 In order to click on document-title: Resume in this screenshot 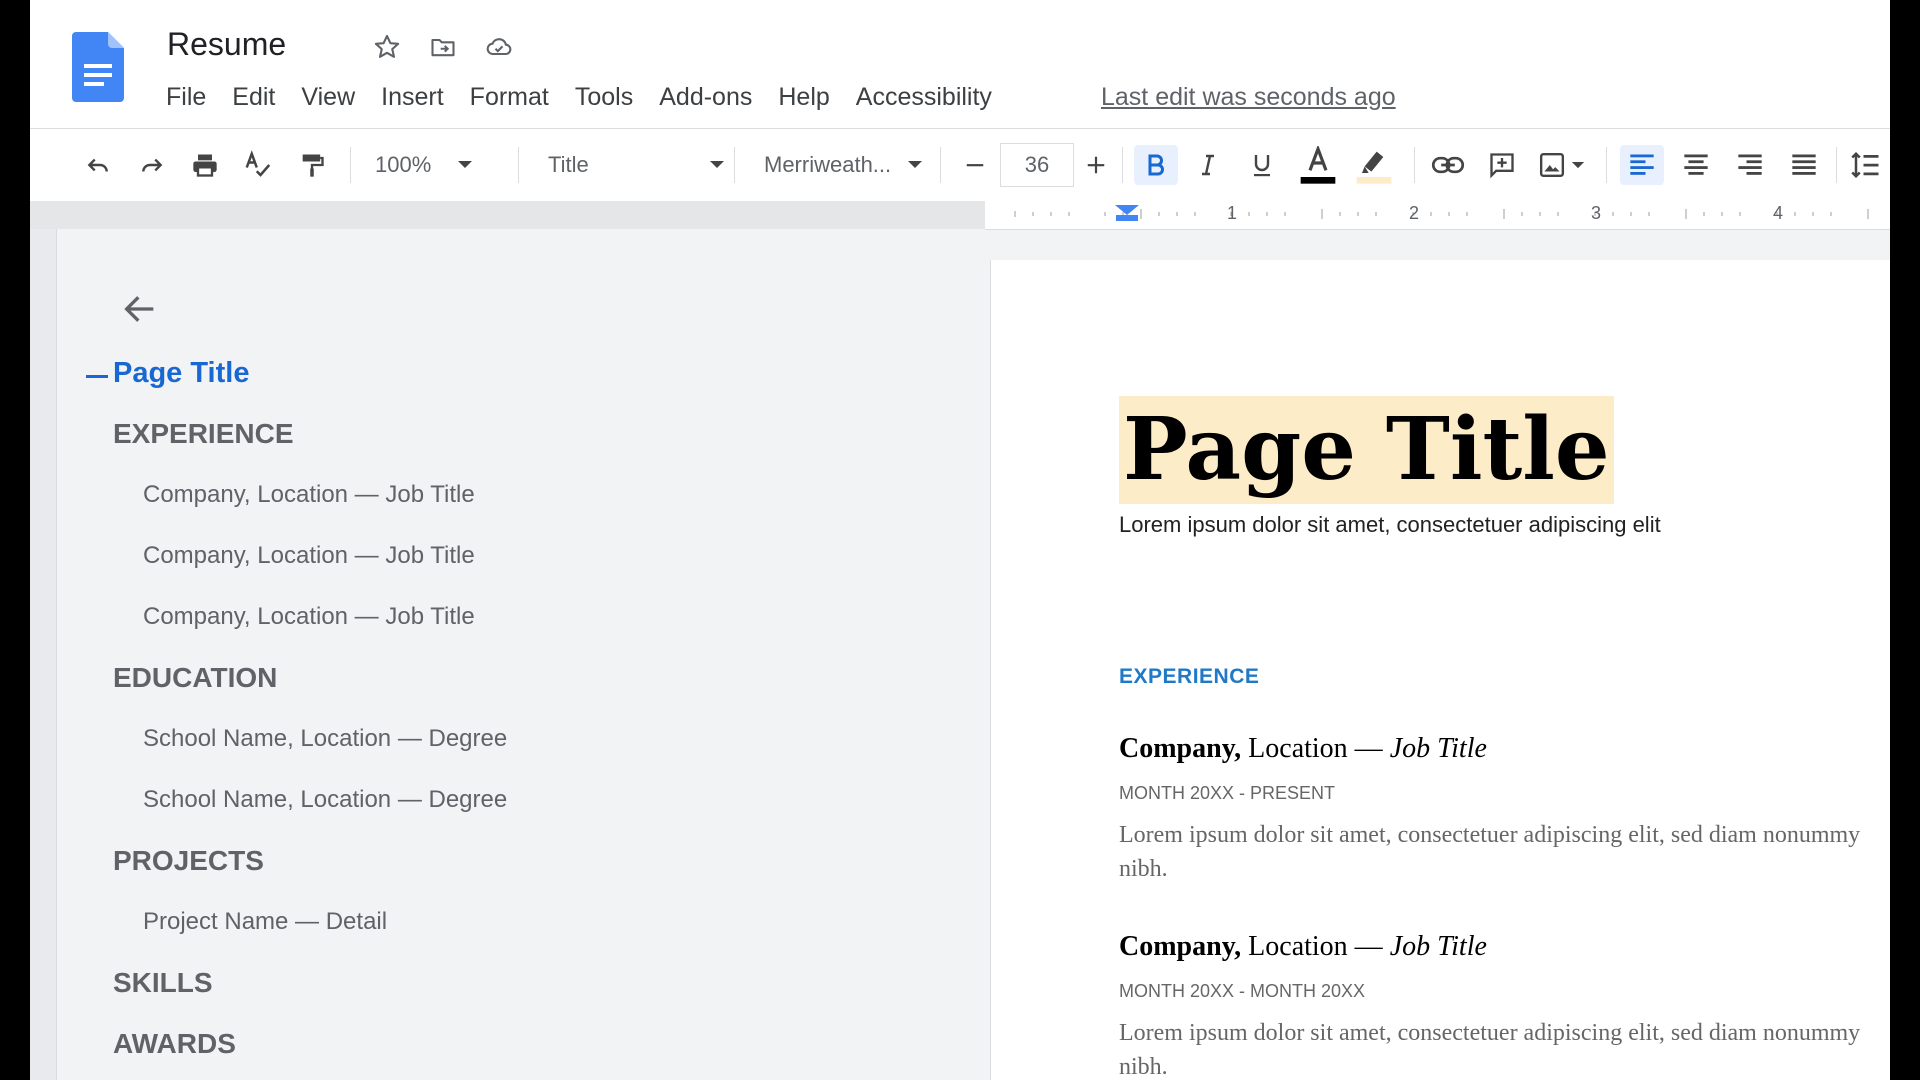, I will do `click(226, 44)`.